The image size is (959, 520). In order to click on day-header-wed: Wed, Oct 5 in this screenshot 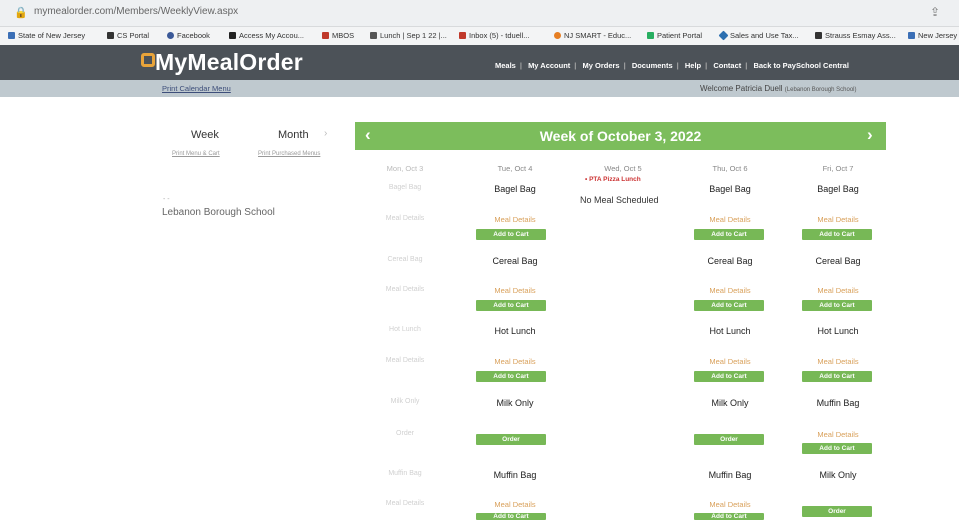, I will do `click(623, 168)`.